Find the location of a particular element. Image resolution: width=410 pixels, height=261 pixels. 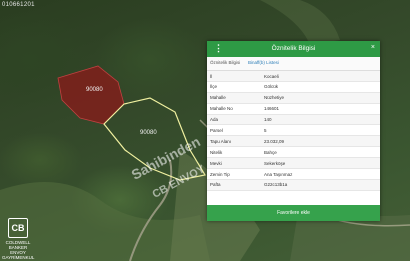

row-key: Tapu Alanı is located at coordinates (221, 141).